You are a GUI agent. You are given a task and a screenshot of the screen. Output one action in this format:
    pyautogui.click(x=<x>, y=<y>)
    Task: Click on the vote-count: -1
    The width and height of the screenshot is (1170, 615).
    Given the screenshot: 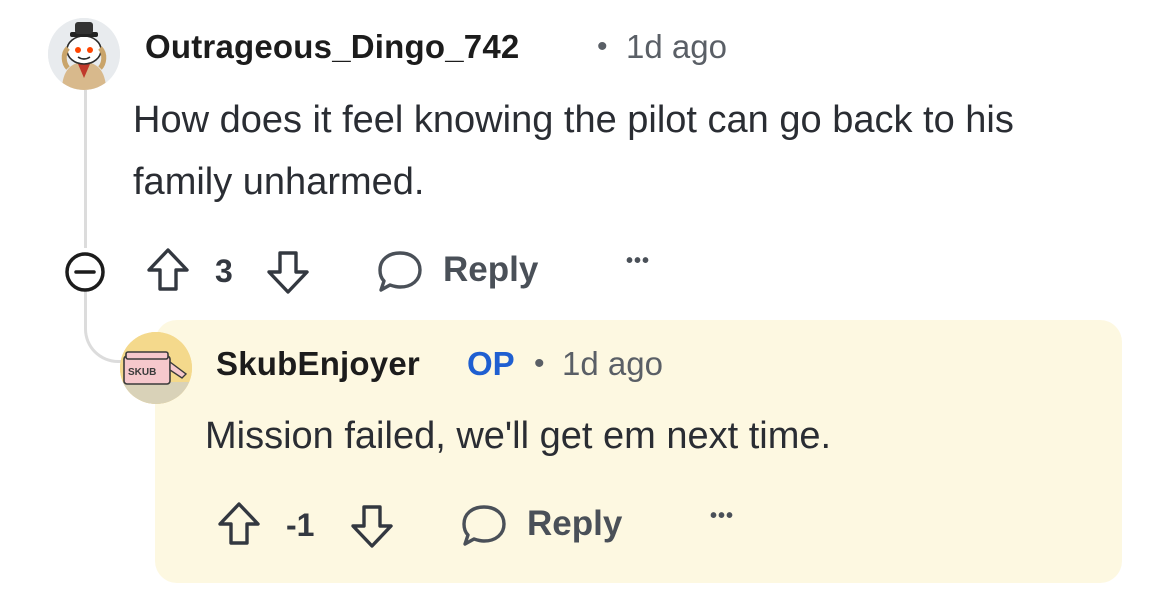 What is the action you would take?
    pyautogui.click(x=300, y=525)
    